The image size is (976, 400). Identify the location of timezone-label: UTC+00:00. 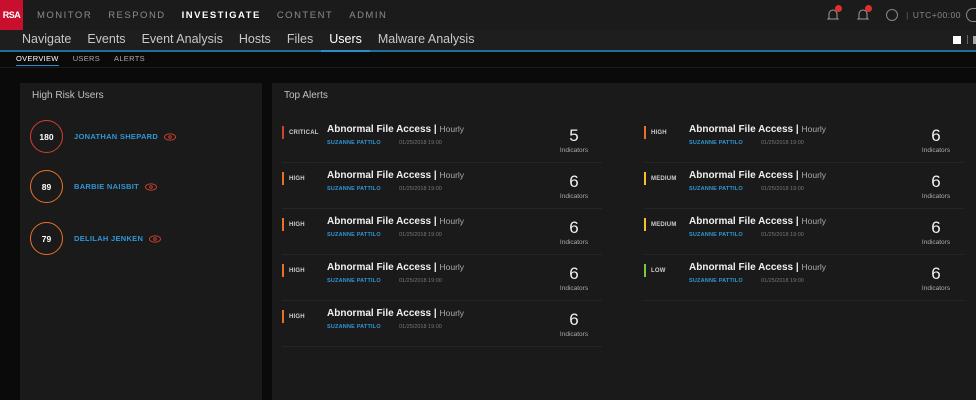
(937, 15).